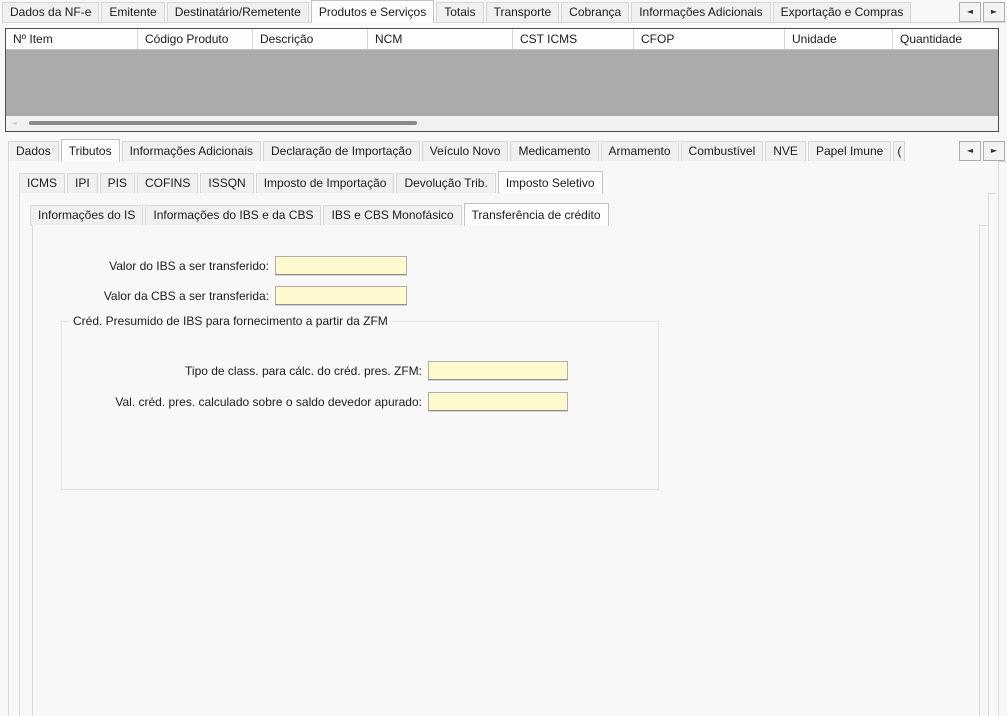 This screenshot has width=1007, height=716. What do you see at coordinates (310, 39) in the screenshot?
I see `column-header-descricao: Descrição` at bounding box center [310, 39].